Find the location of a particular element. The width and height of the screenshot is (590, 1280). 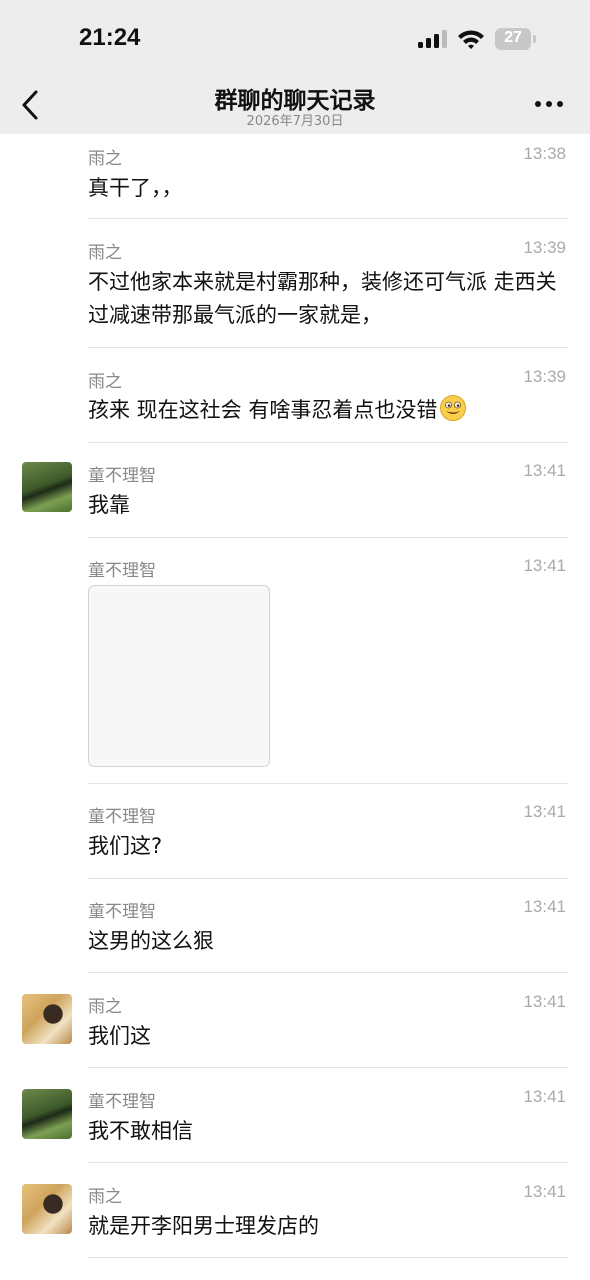

status-time: 21:24 is located at coordinates (110, 37).